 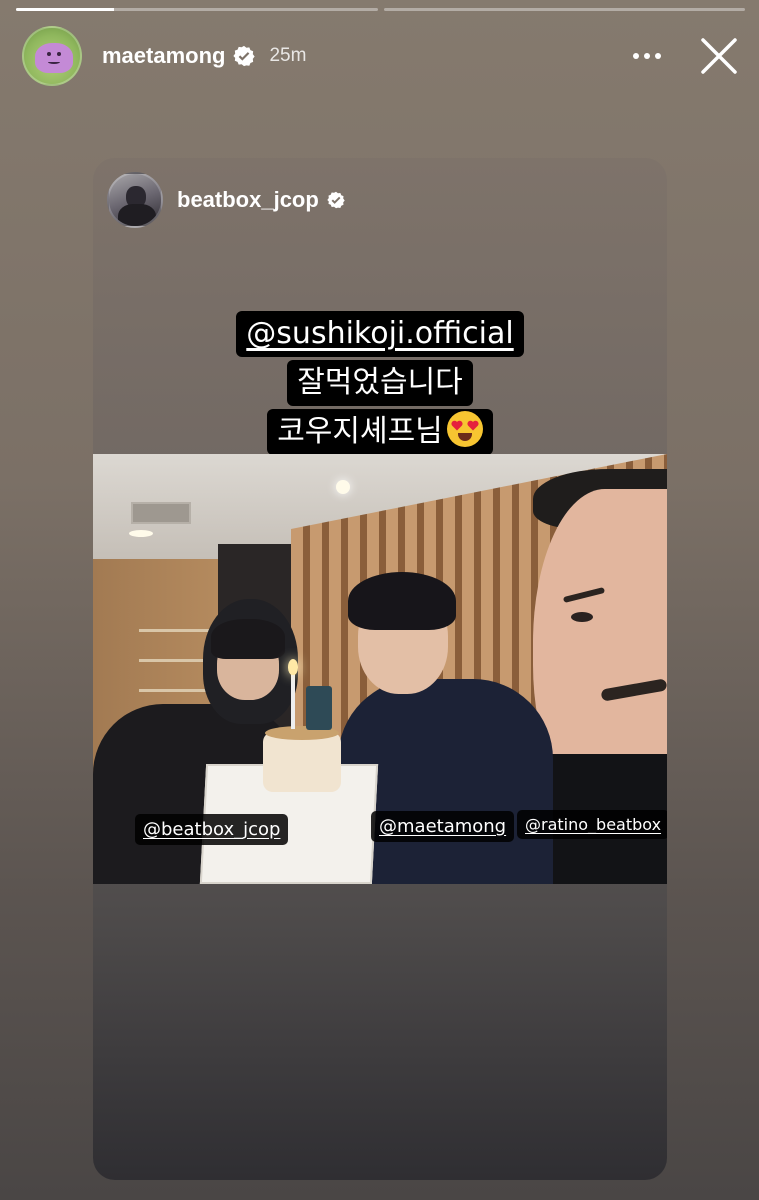 I want to click on more-horizontal-icon, so click(x=647, y=56).